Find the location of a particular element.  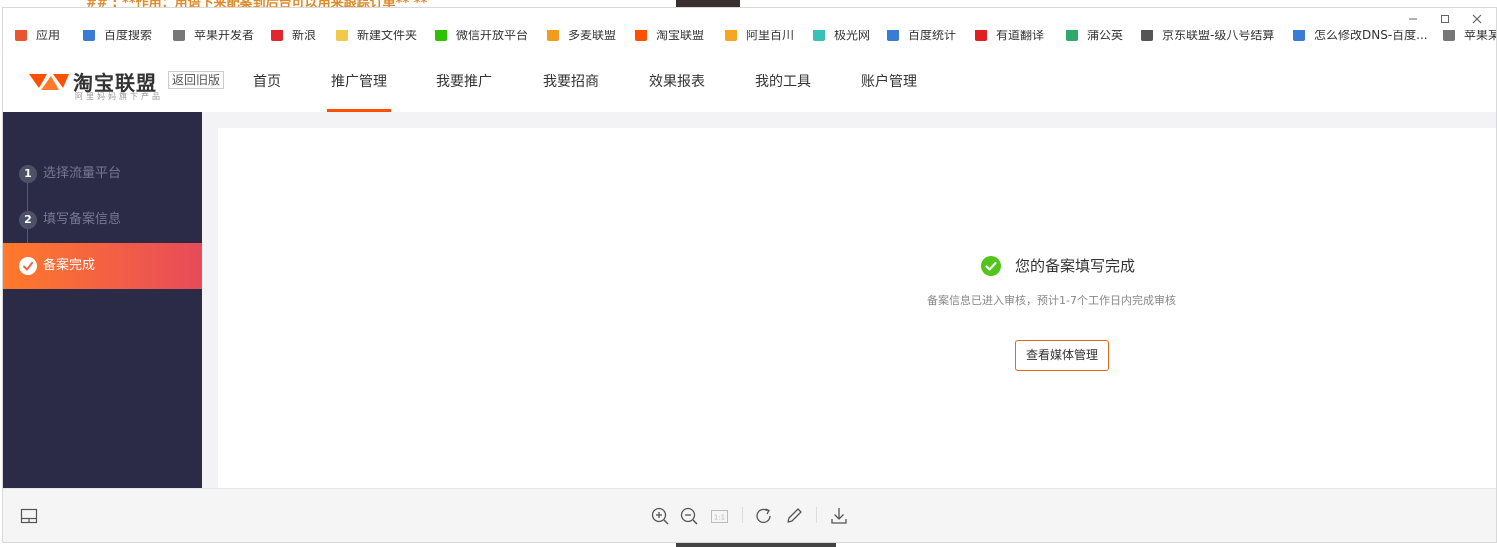

nav-account: 账户管理 is located at coordinates (889, 82).